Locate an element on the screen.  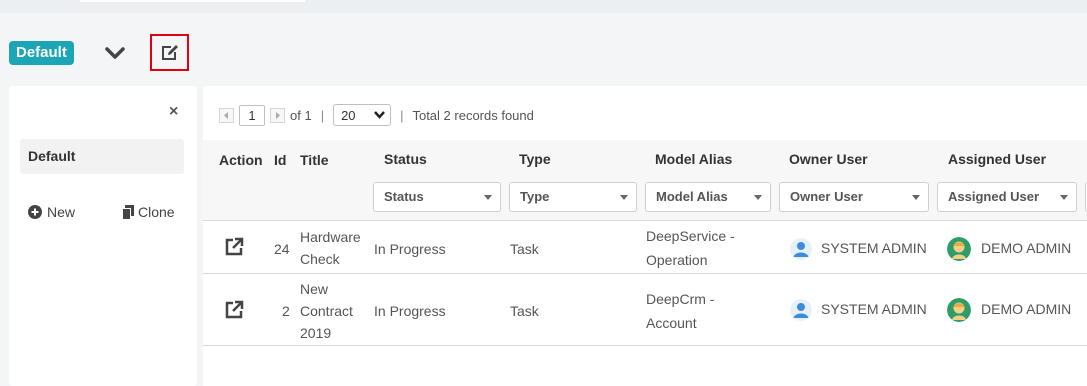
cell-model-alias-line: DeepService - is located at coordinates (690, 236).